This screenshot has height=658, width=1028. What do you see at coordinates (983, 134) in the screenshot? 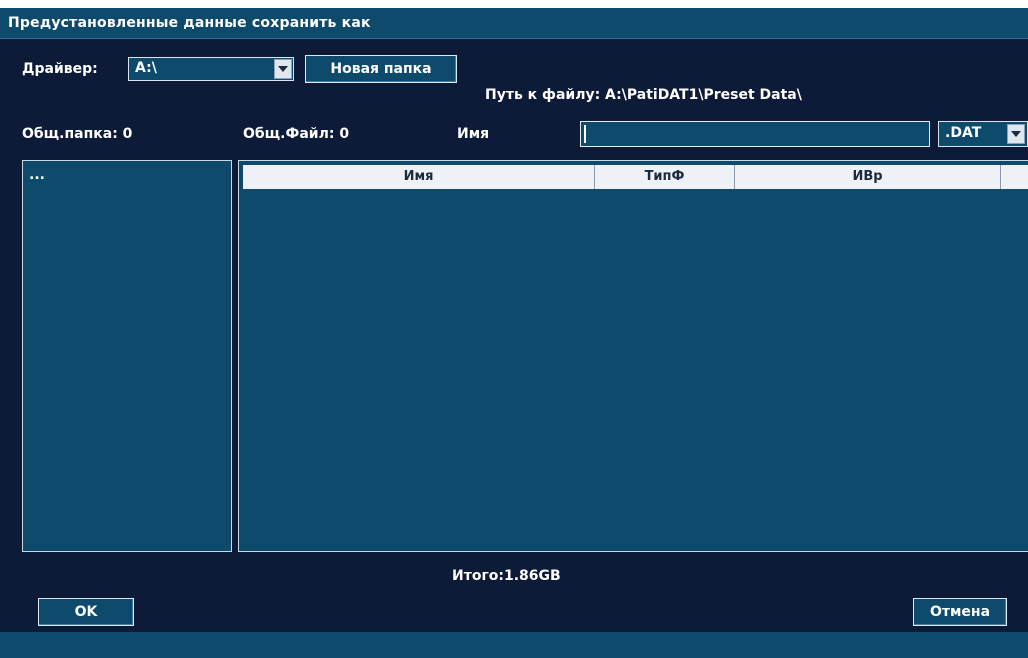
I see `extension-select: .DAT` at bounding box center [983, 134].